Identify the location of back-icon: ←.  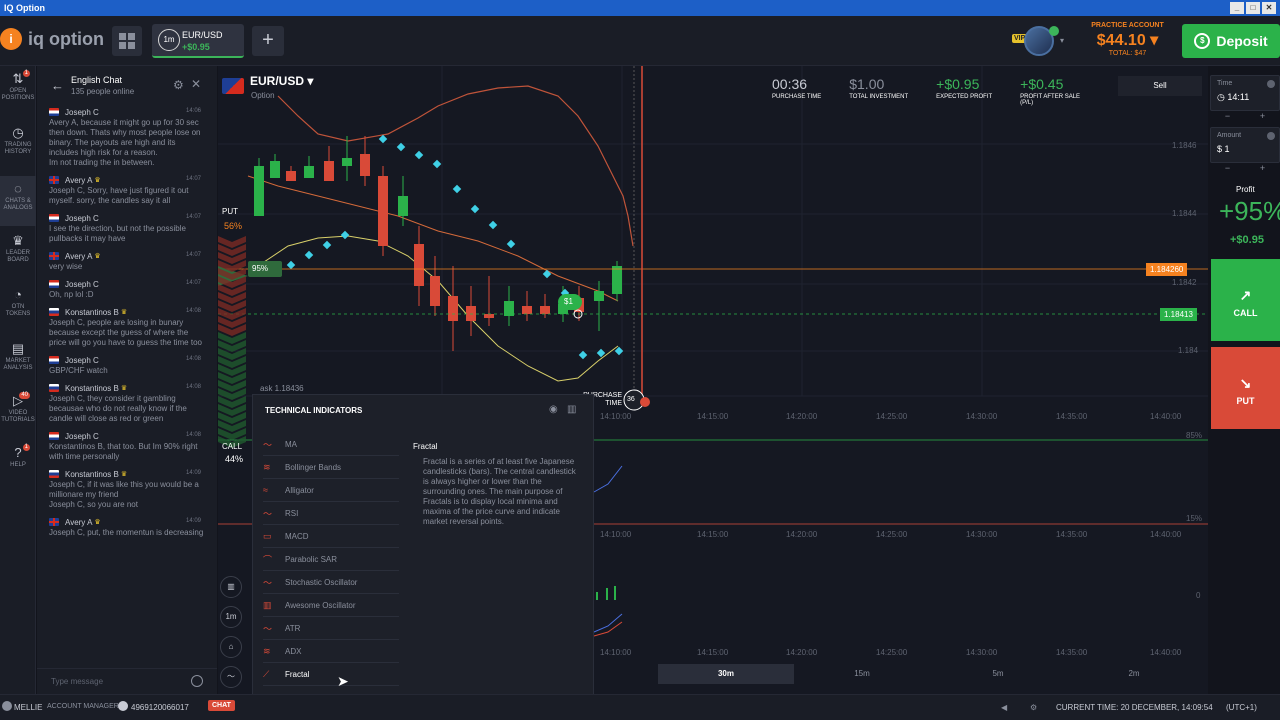
(57, 85).